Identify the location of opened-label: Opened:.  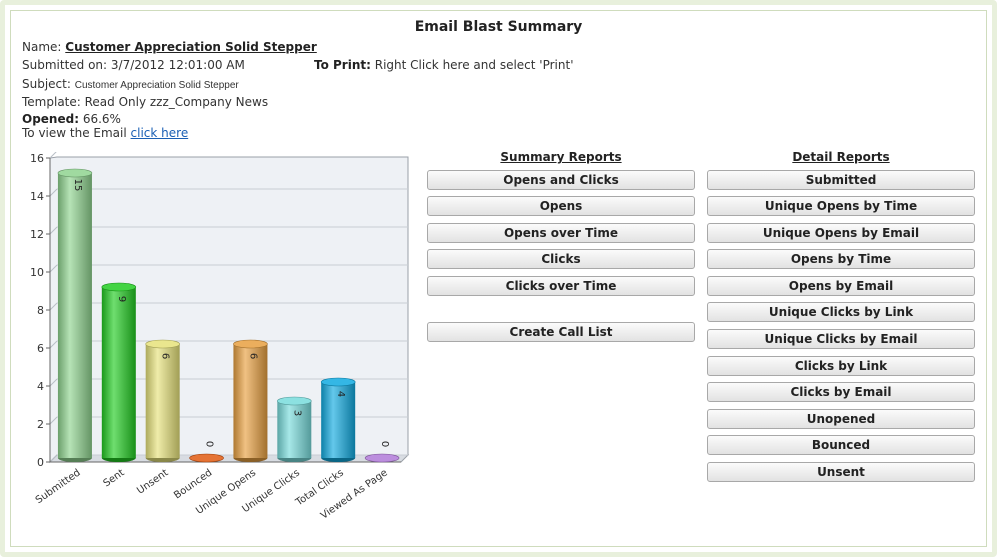
(50, 119).